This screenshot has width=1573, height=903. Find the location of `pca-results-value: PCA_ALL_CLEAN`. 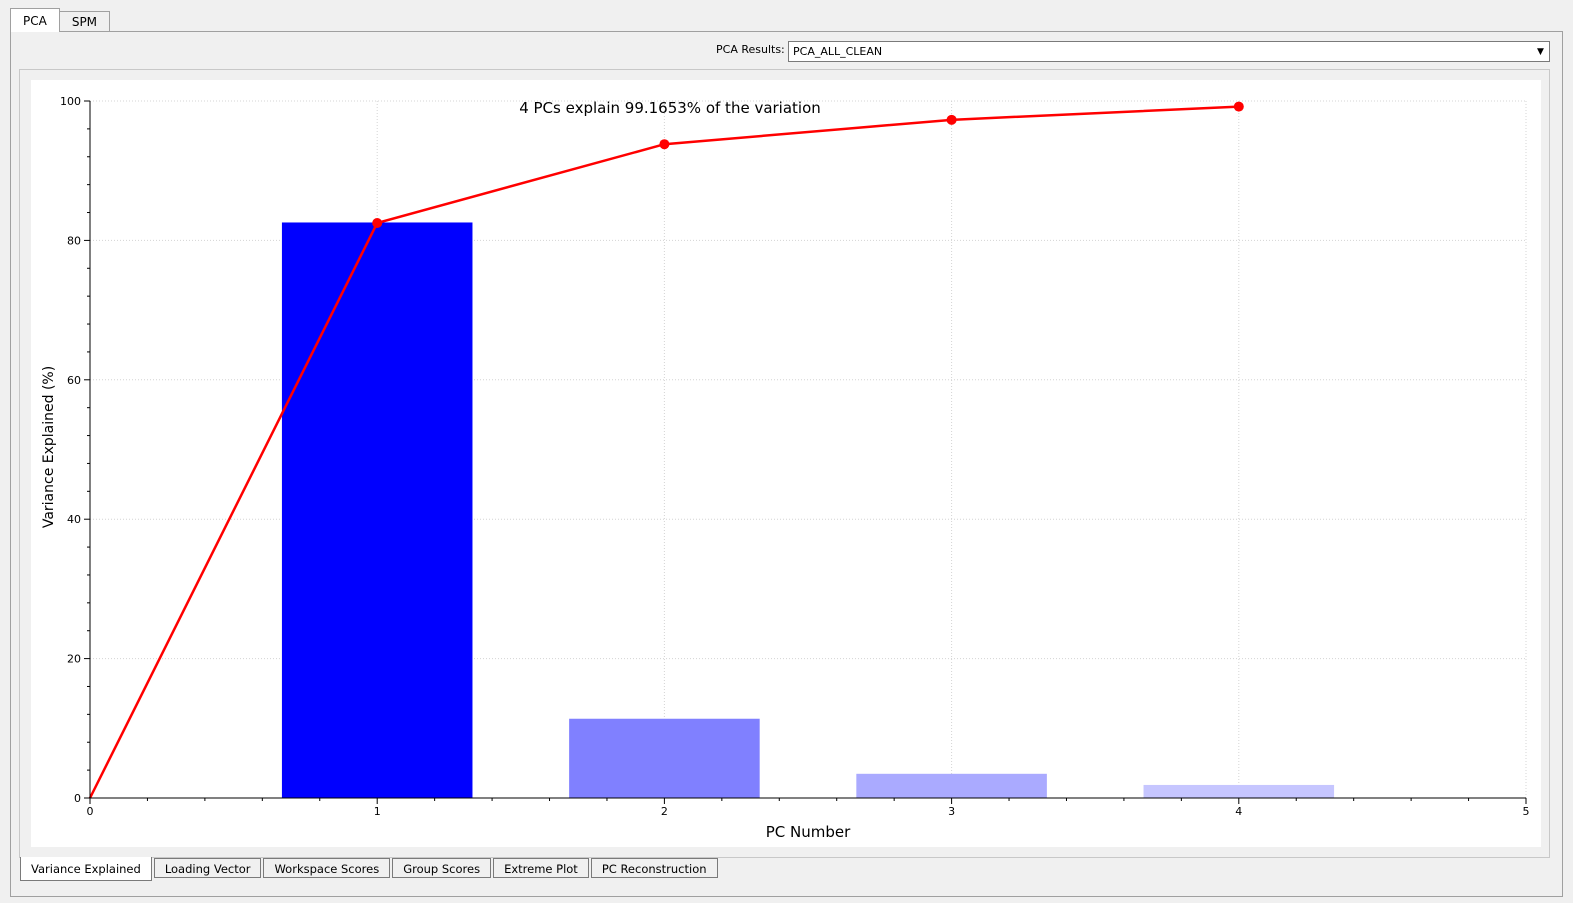

pca-results-value: PCA_ALL_CLEAN is located at coordinates (838, 51).